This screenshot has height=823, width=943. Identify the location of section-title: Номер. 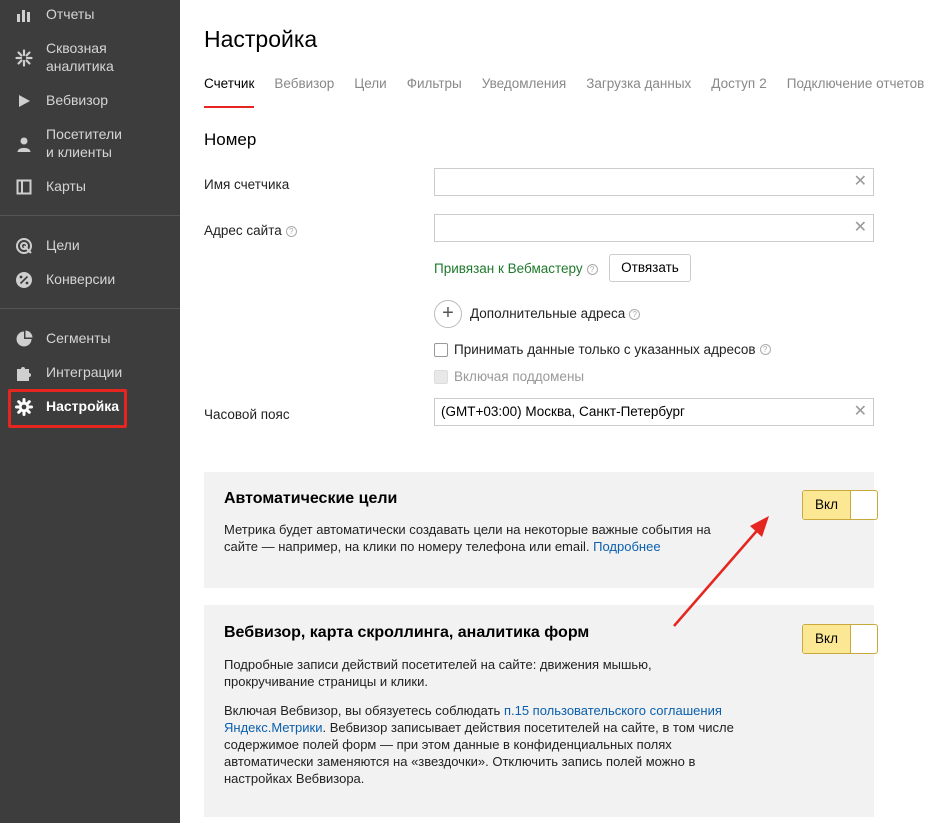
(230, 139).